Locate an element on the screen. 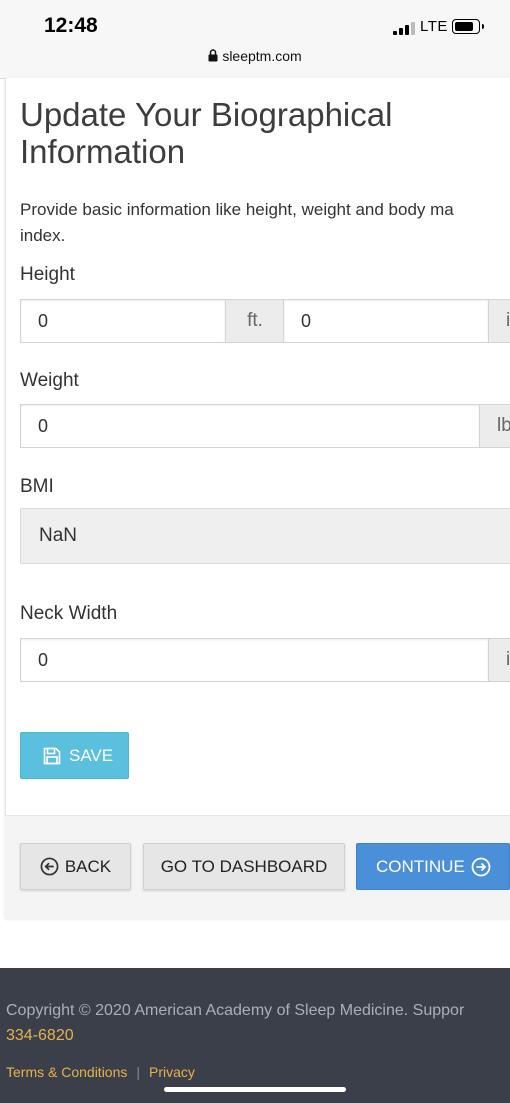 The image size is (510, 1103). continue-button-label: CONTINUE is located at coordinates (420, 866).